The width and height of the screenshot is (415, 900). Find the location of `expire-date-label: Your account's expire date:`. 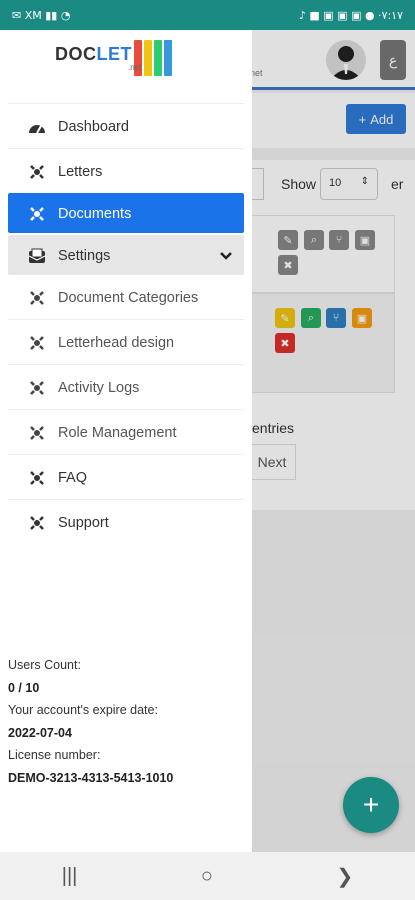

expire-date-label: Your account's expire date: is located at coordinates (83, 710).